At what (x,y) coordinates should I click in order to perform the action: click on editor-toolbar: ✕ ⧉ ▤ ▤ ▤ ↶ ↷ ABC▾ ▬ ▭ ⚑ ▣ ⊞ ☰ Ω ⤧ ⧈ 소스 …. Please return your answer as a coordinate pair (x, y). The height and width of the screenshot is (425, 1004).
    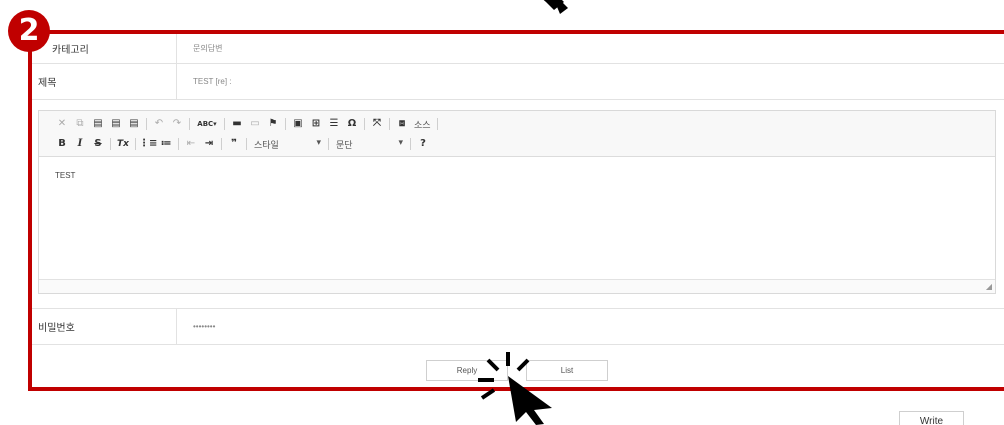
    Looking at the image, I should click on (517, 134).